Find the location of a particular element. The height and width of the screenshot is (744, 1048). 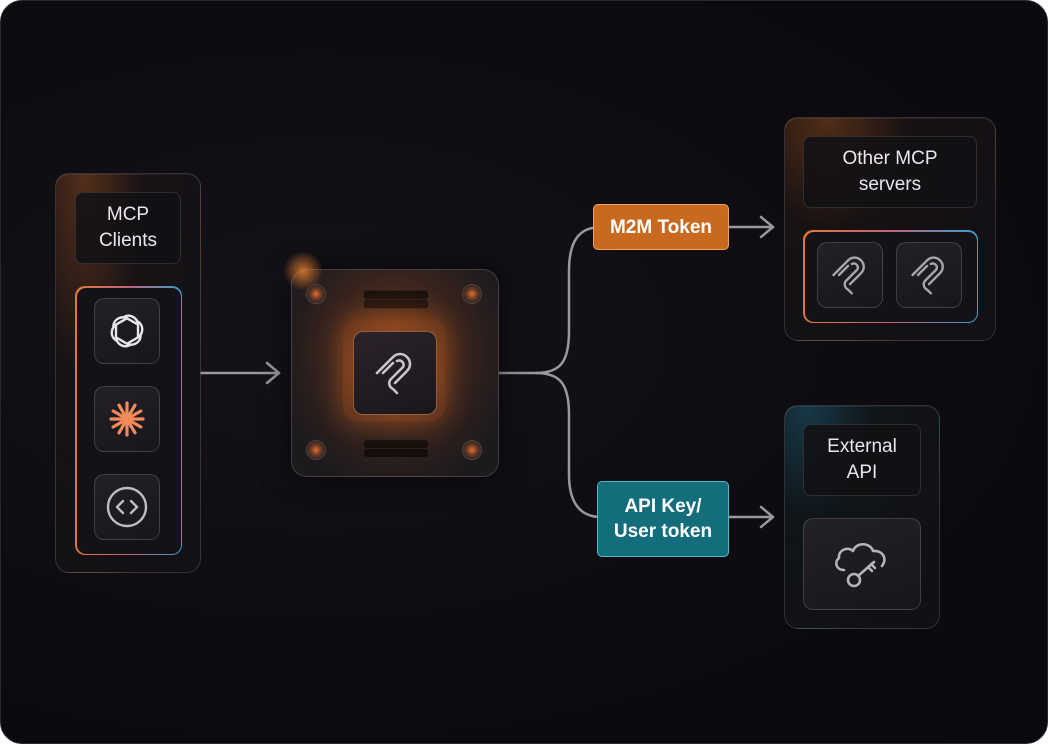

chip-screw-tr is located at coordinates (472, 294).